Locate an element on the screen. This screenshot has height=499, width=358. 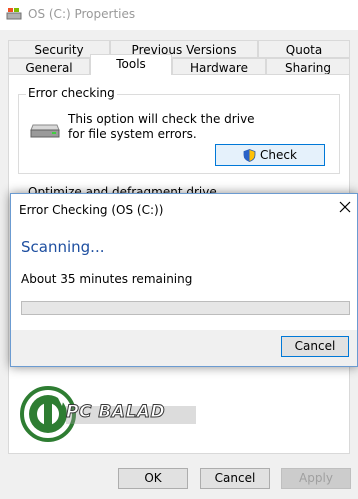
cancel-button: Cancel is located at coordinates (235, 478).